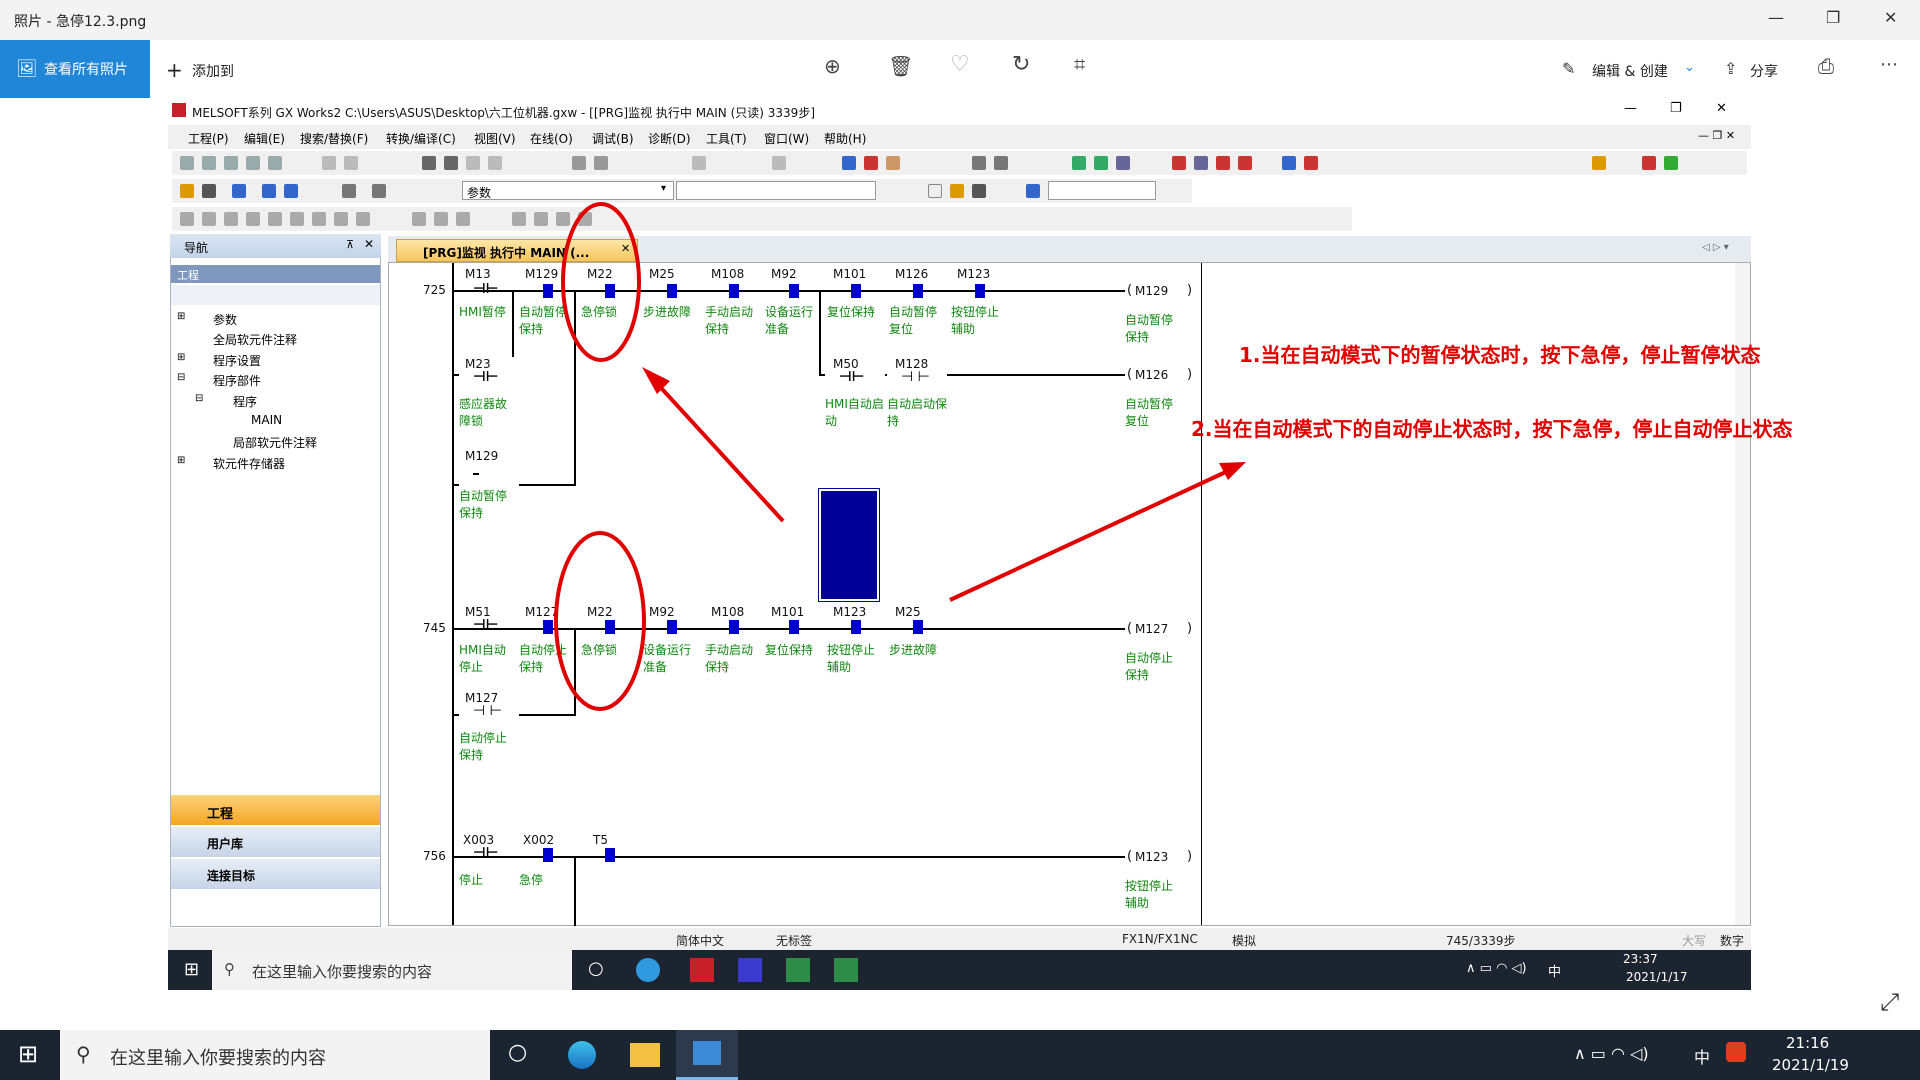  I want to click on inner-search-box: ⚲ 在这里输入你要搜索的内容, so click(392, 970).